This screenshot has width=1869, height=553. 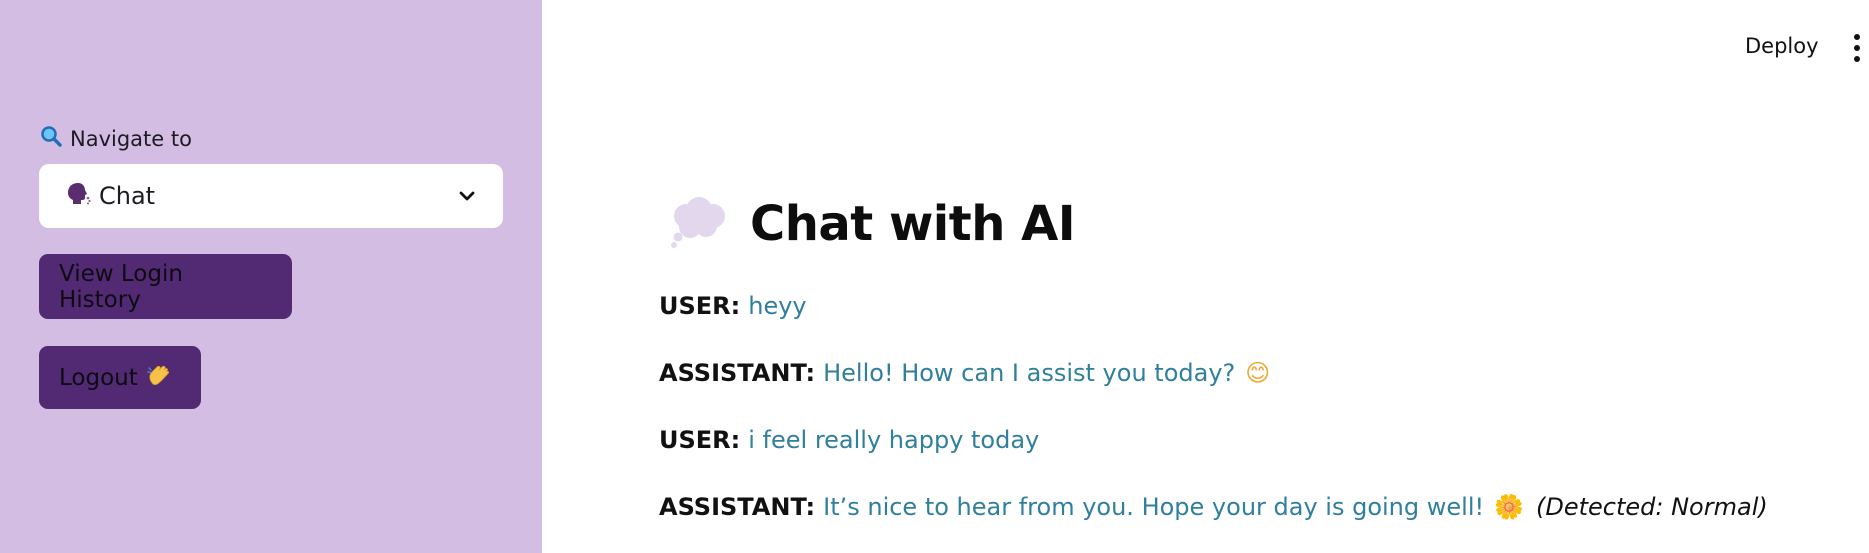 What do you see at coordinates (467, 196) in the screenshot?
I see `chevron-down-icon` at bounding box center [467, 196].